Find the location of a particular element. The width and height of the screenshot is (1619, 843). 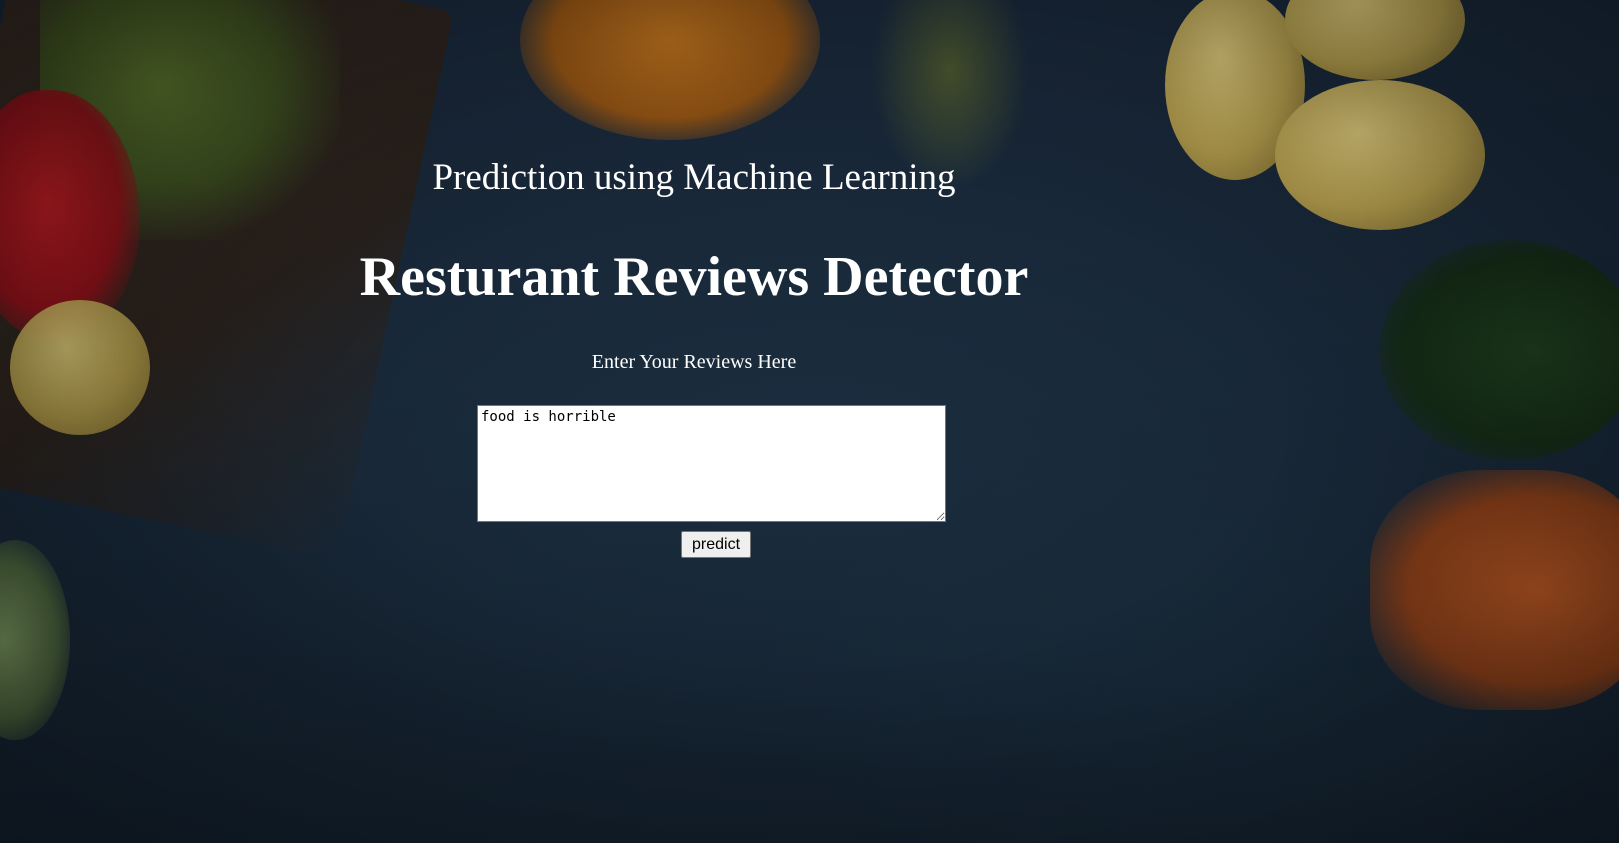

review-label: Enter Your Reviews Here is located at coordinates (694, 362).